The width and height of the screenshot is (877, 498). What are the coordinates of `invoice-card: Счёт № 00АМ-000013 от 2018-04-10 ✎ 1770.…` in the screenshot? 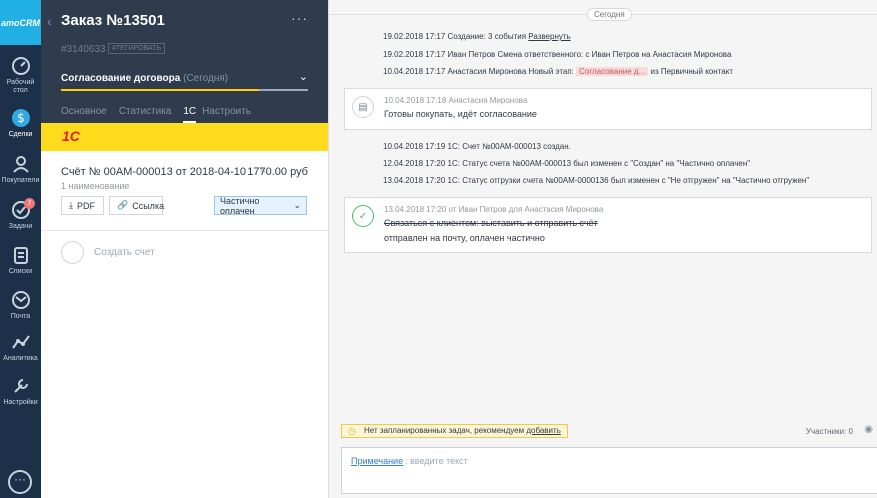 It's located at (184, 191).